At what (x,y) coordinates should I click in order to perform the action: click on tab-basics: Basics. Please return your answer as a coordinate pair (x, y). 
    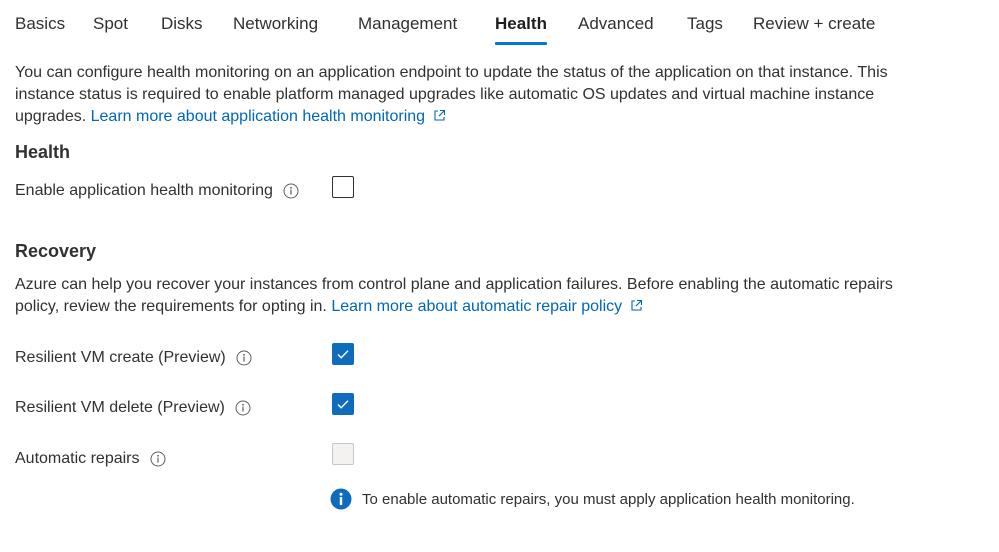
    Looking at the image, I should click on (40, 24).